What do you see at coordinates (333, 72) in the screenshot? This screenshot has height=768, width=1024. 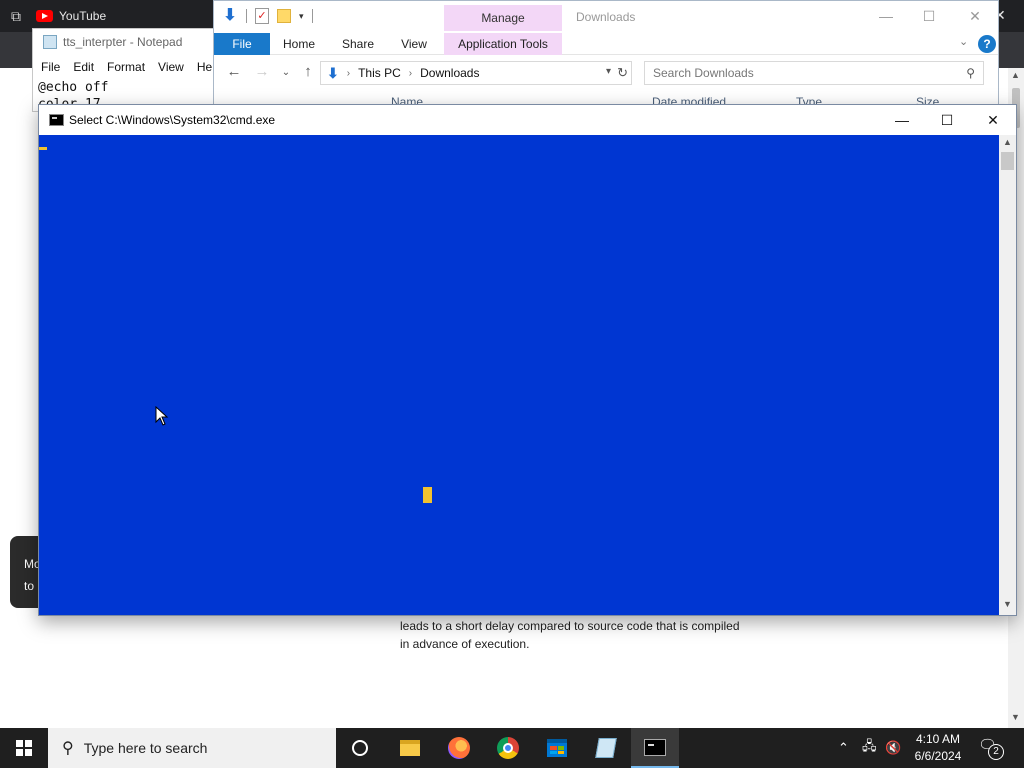 I see `downloads-icon: ⬇` at bounding box center [333, 72].